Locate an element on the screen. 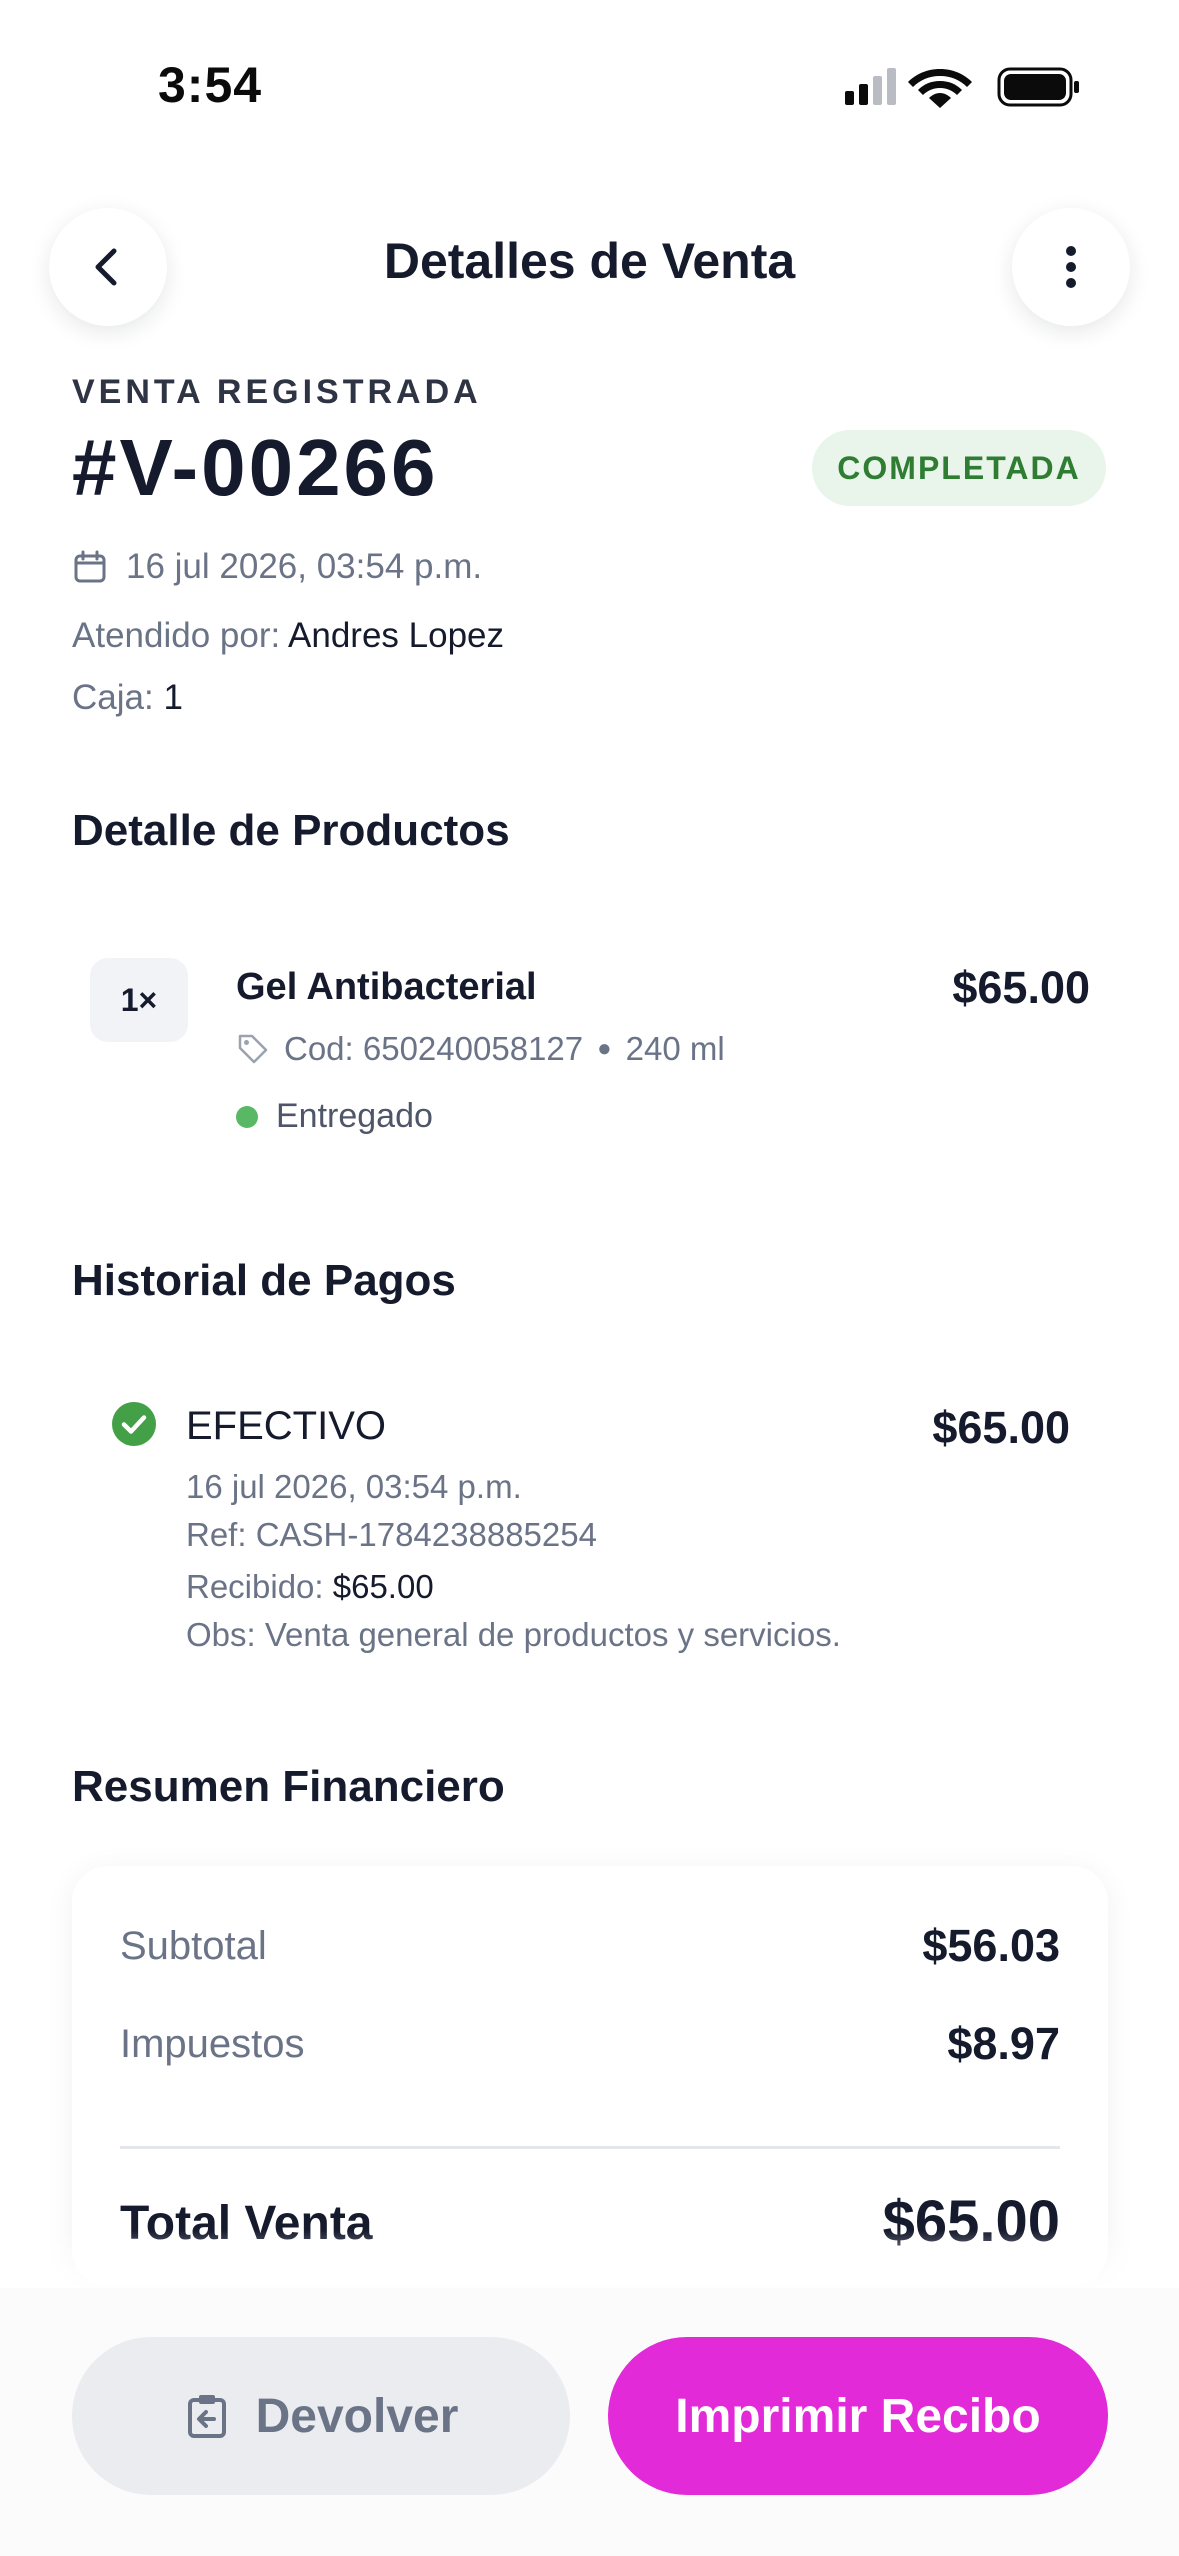  product-qty: 1× is located at coordinates (139, 1000).